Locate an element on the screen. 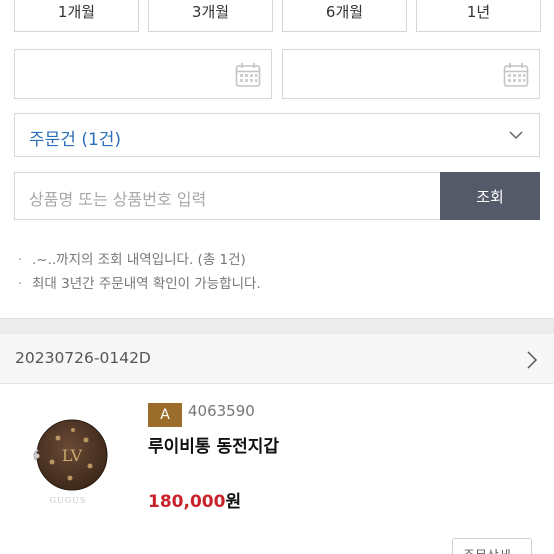 The image size is (554, 554). search-input: 상품명 또는 상품번호 입력 is located at coordinates (227, 196).